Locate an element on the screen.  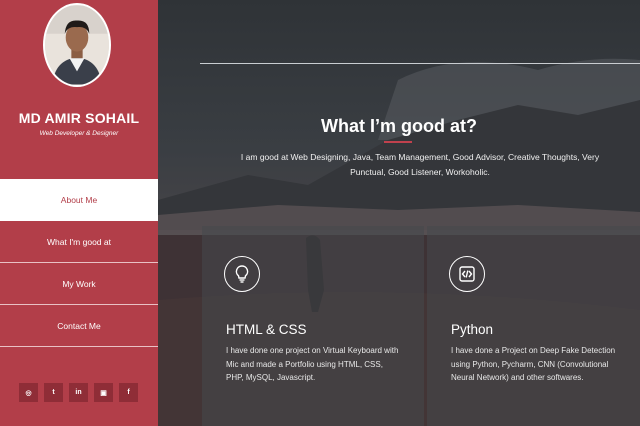
profile-name: MD AMIR SOHAIL is located at coordinates (79, 118).